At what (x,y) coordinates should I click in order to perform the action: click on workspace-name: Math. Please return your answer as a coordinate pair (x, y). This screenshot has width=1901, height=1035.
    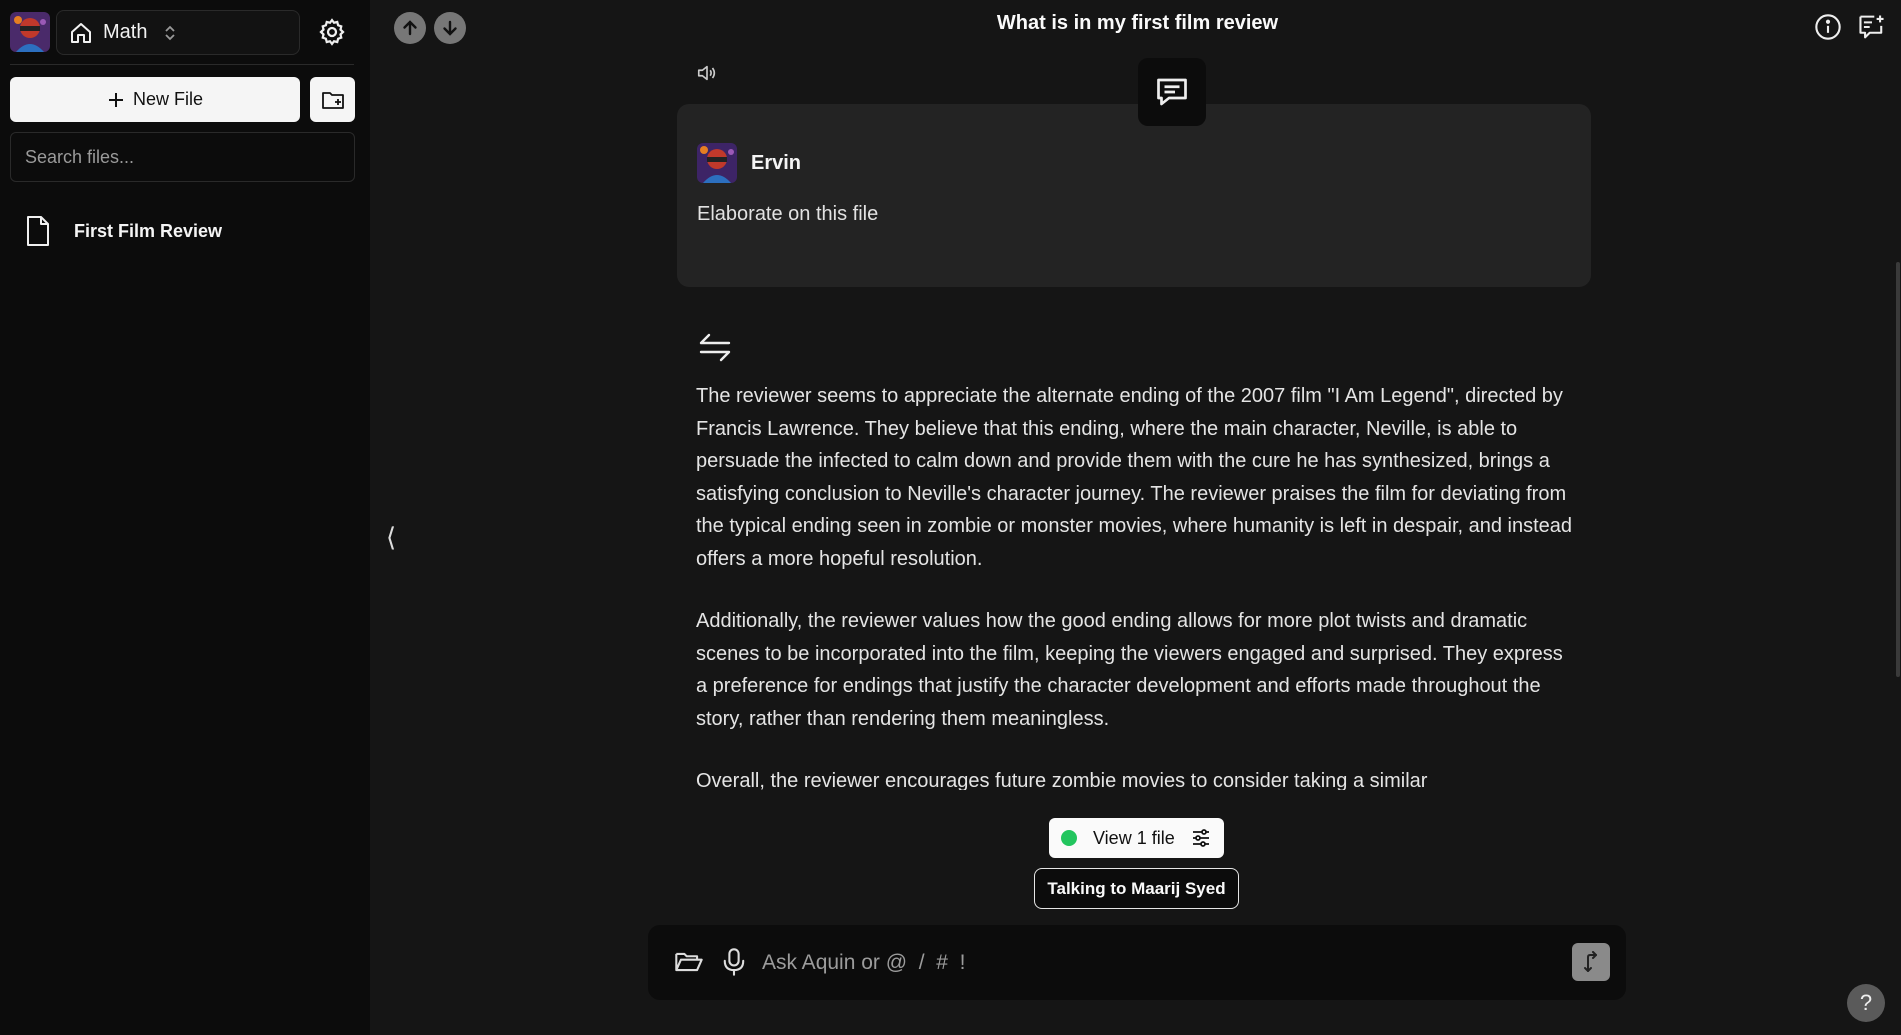
    Looking at the image, I should click on (125, 32).